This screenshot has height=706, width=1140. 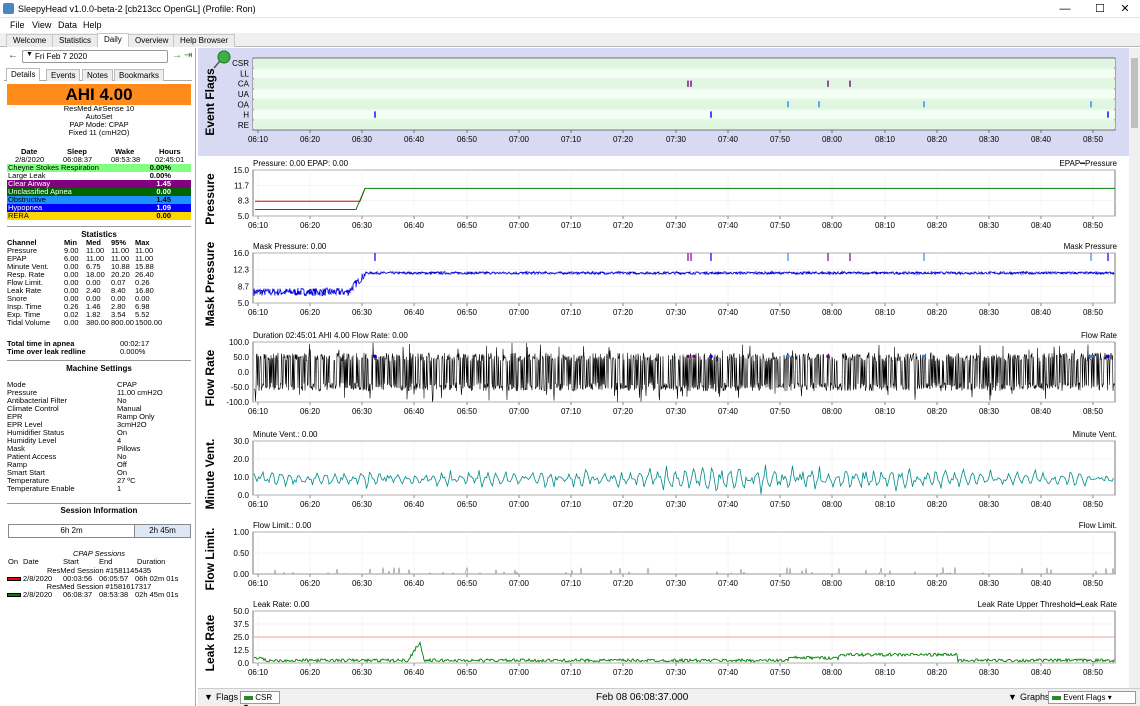 What do you see at coordinates (208, 697) in the screenshot?
I see `flags-dropdown-icon: ▼` at bounding box center [208, 697].